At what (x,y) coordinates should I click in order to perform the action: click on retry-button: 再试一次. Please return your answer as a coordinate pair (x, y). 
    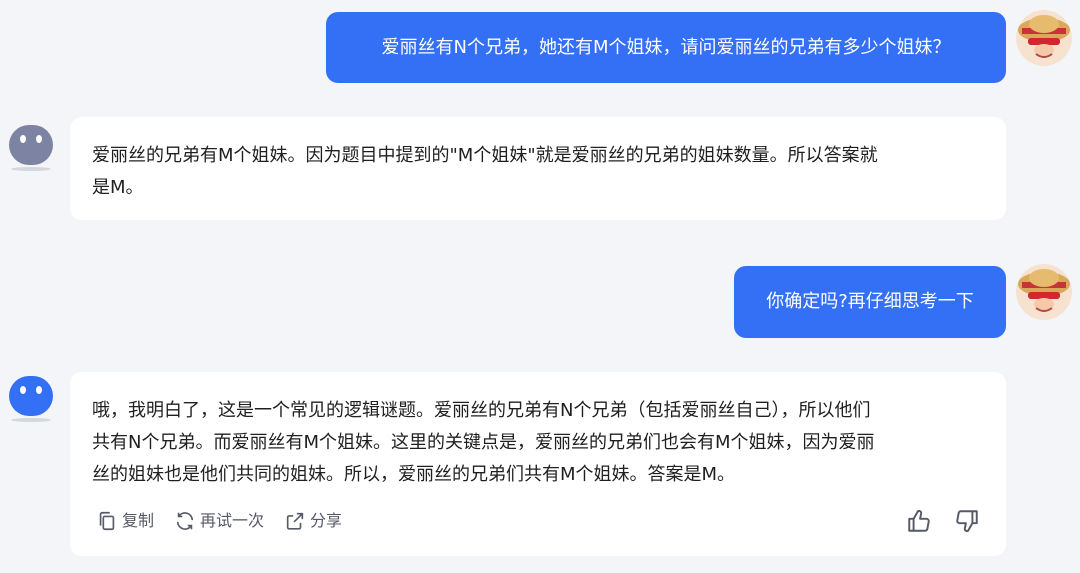
    Looking at the image, I should click on (219, 521).